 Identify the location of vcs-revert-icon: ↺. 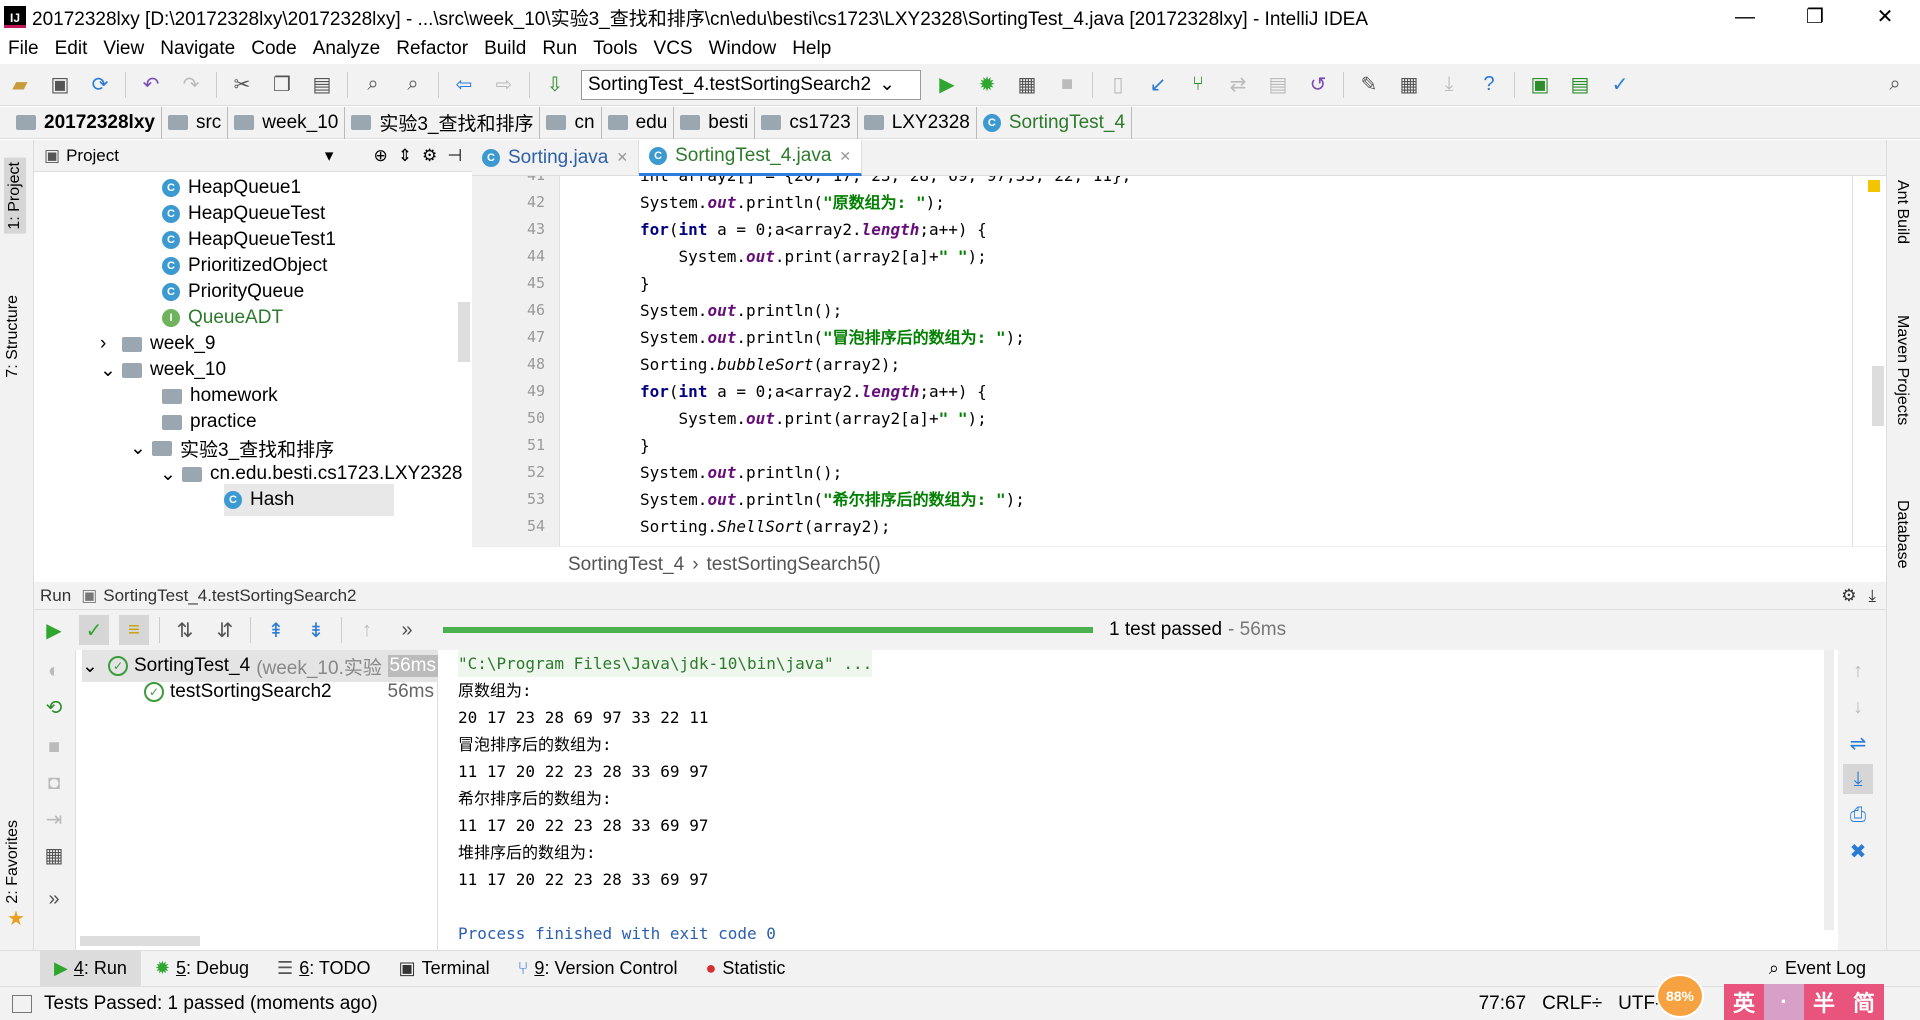
(1318, 85).